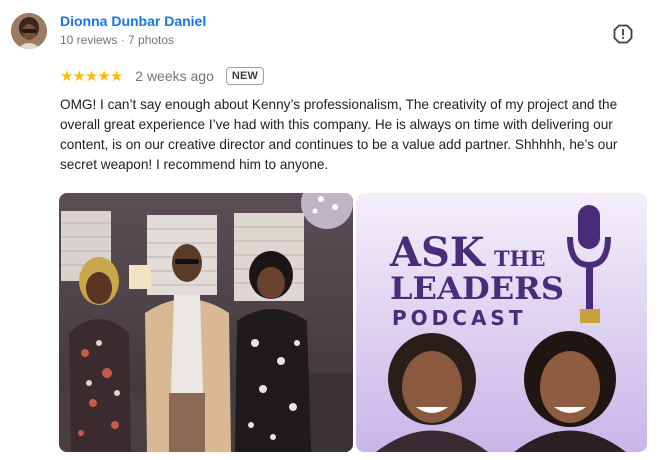 This screenshot has width=667, height=460. What do you see at coordinates (174, 76) in the screenshot?
I see `review-date: 2 weeks ago` at bounding box center [174, 76].